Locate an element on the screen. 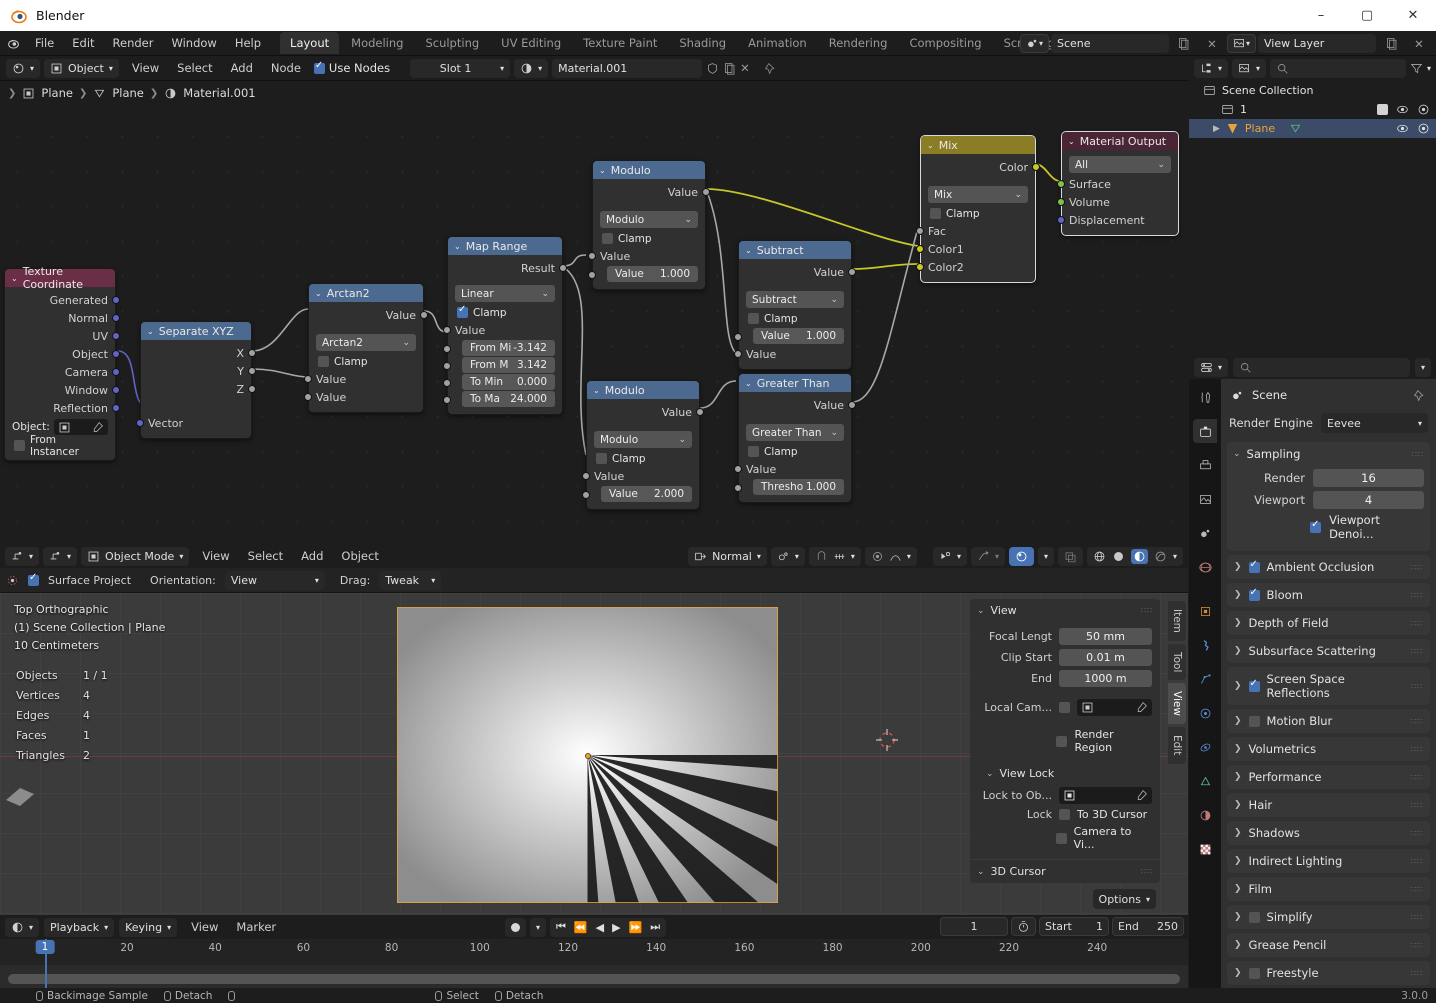 The height and width of the screenshot is (1003, 1436). collection-enable-checkbox is located at coordinates (1382, 109).